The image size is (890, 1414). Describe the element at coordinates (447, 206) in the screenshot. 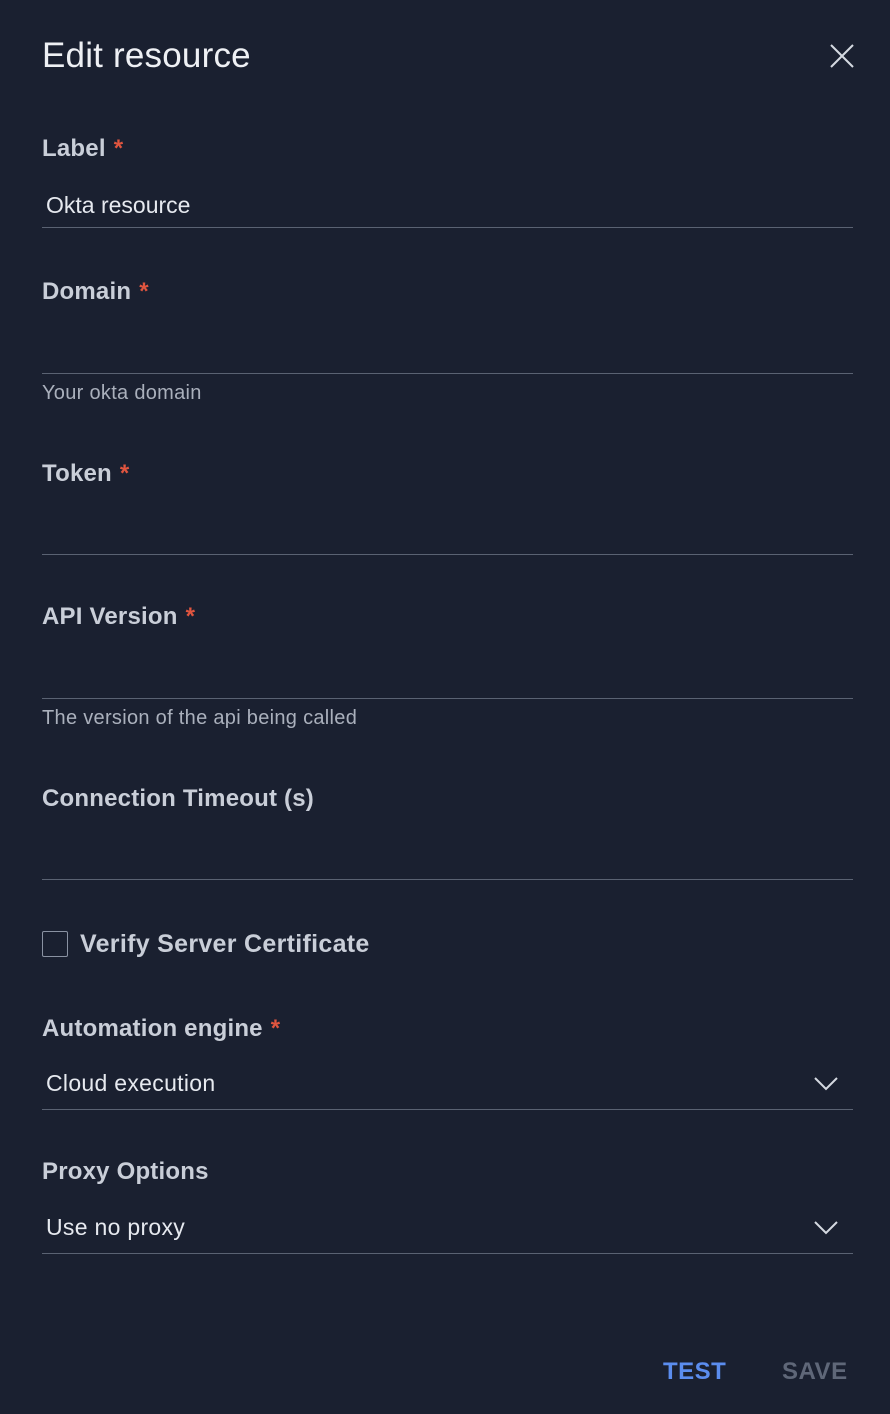

I see `label-input` at that location.